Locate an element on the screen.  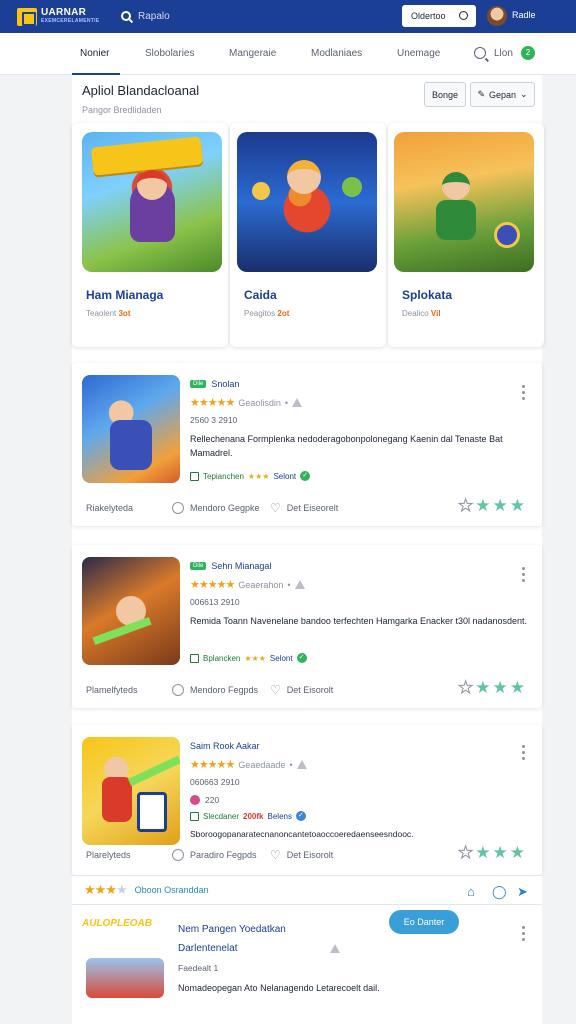
card-title: Caida is located at coordinates (260, 295).